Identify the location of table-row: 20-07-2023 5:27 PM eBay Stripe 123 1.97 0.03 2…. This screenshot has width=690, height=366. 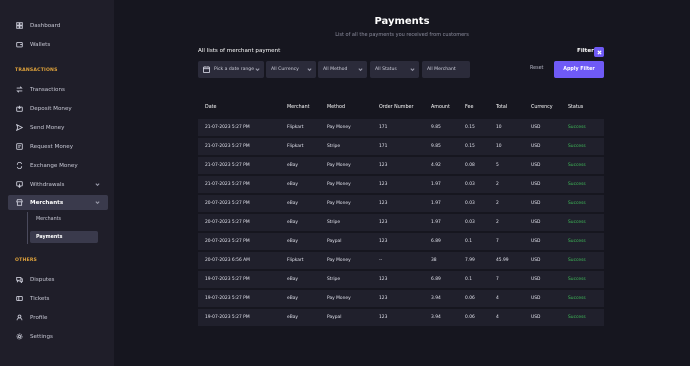
(401, 222).